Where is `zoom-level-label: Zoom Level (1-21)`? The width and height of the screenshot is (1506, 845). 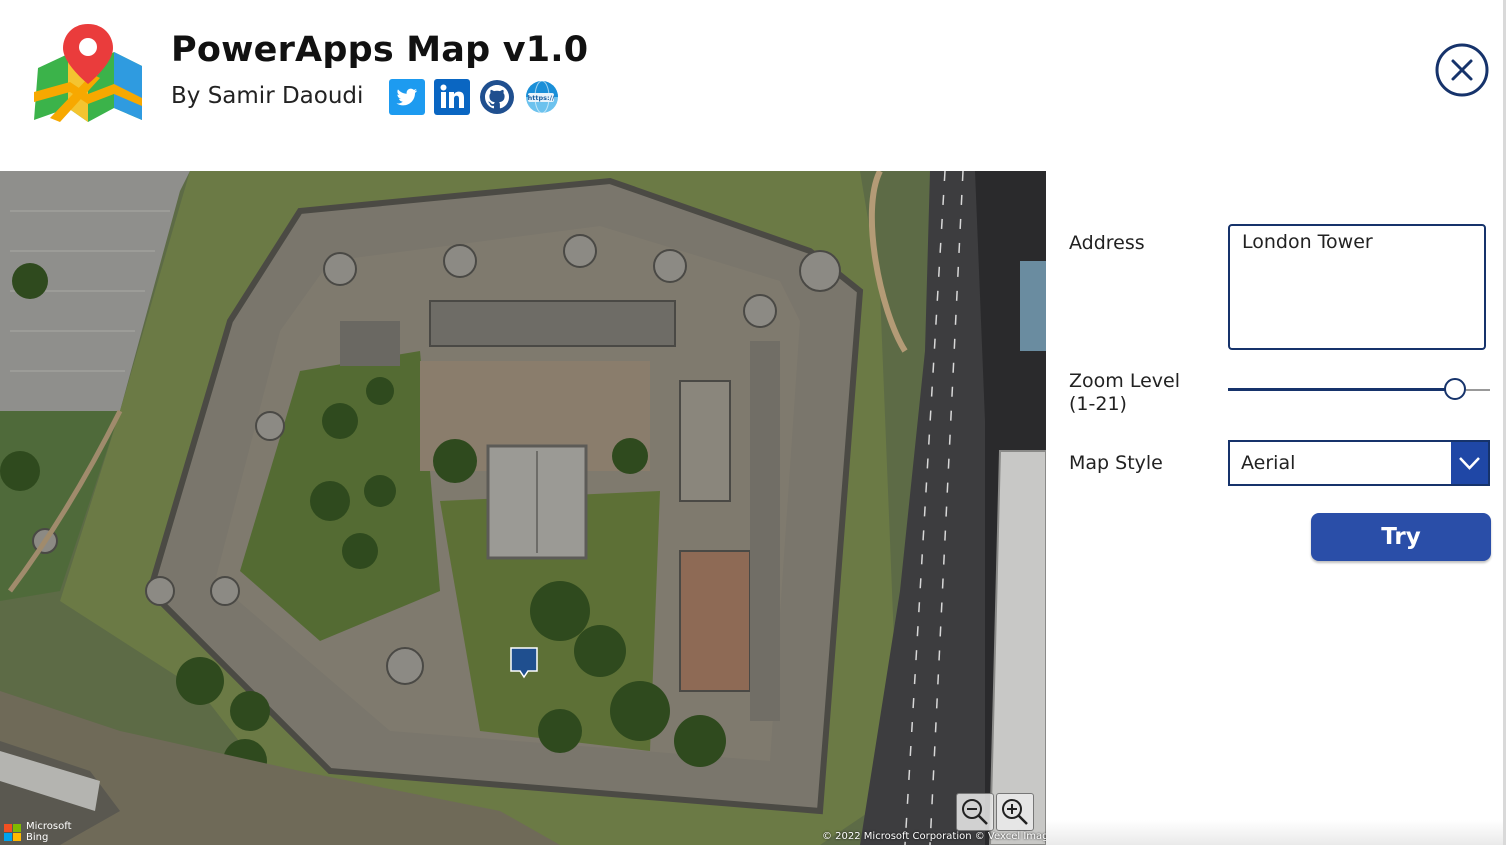
zoom-level-label: Zoom Level (1-21) is located at coordinates (1124, 392).